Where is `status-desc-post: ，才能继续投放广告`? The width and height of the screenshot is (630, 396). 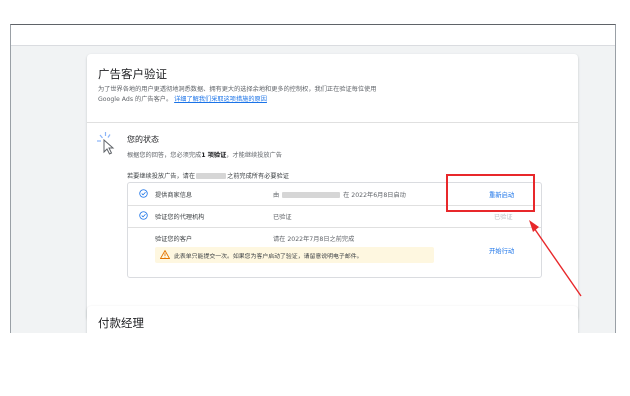
status-desc-post: ，才能继续投放广告 is located at coordinates (254, 155).